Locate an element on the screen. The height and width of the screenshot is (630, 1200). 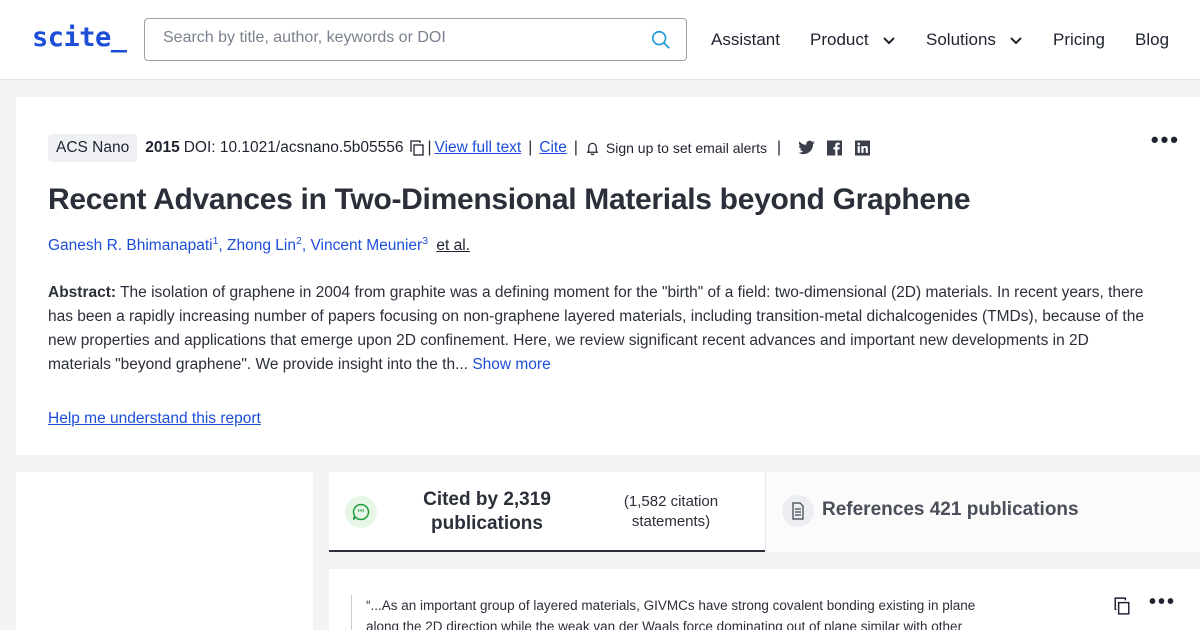
author-link: Zhong Lin2 is located at coordinates (264, 244).